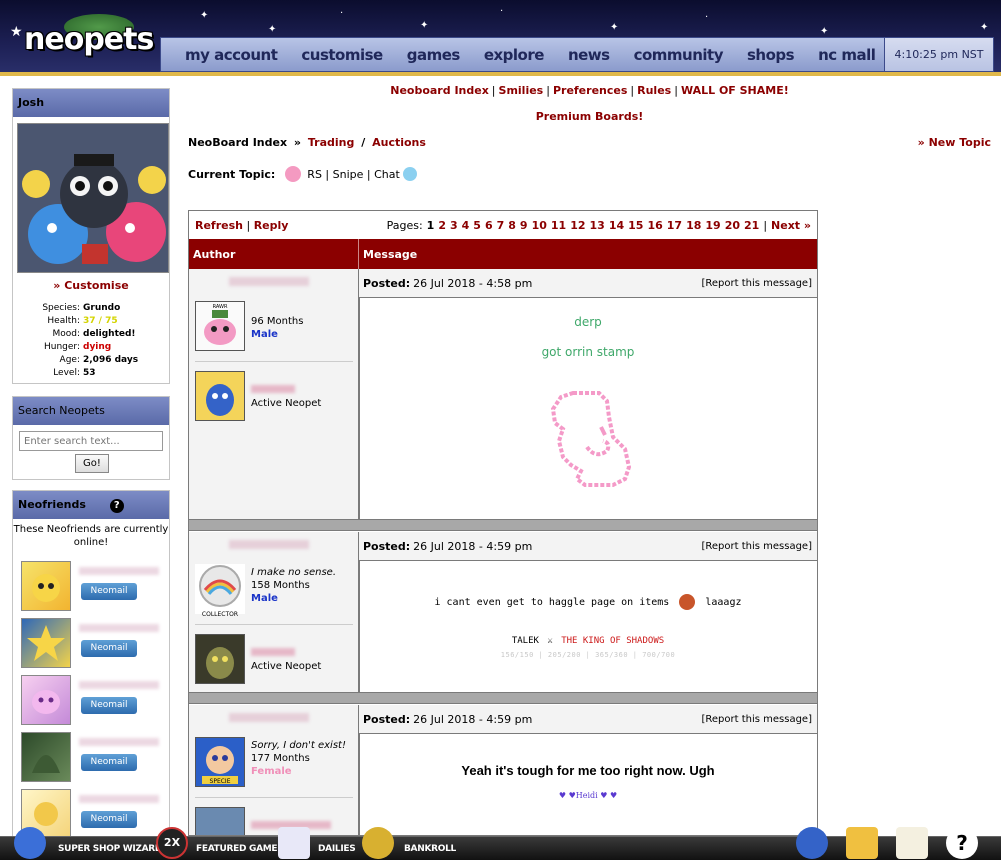 The image size is (1001, 860). I want to click on page-link: 14, so click(616, 225).